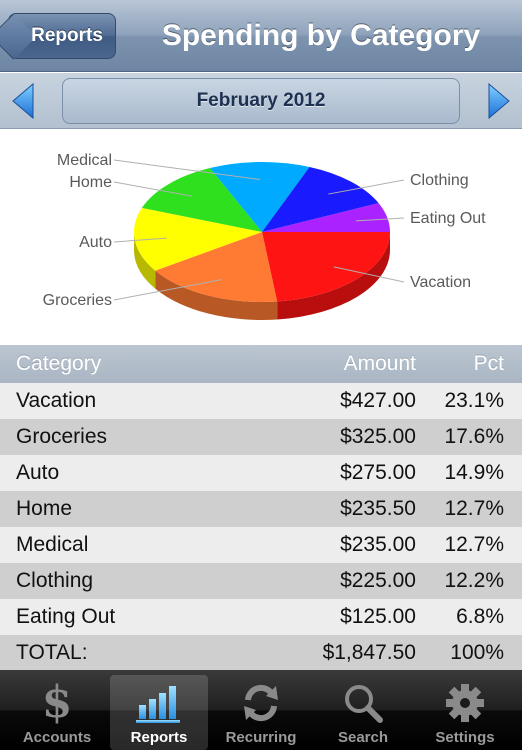  What do you see at coordinates (57, 702) in the screenshot?
I see `dollar-icon: $` at bounding box center [57, 702].